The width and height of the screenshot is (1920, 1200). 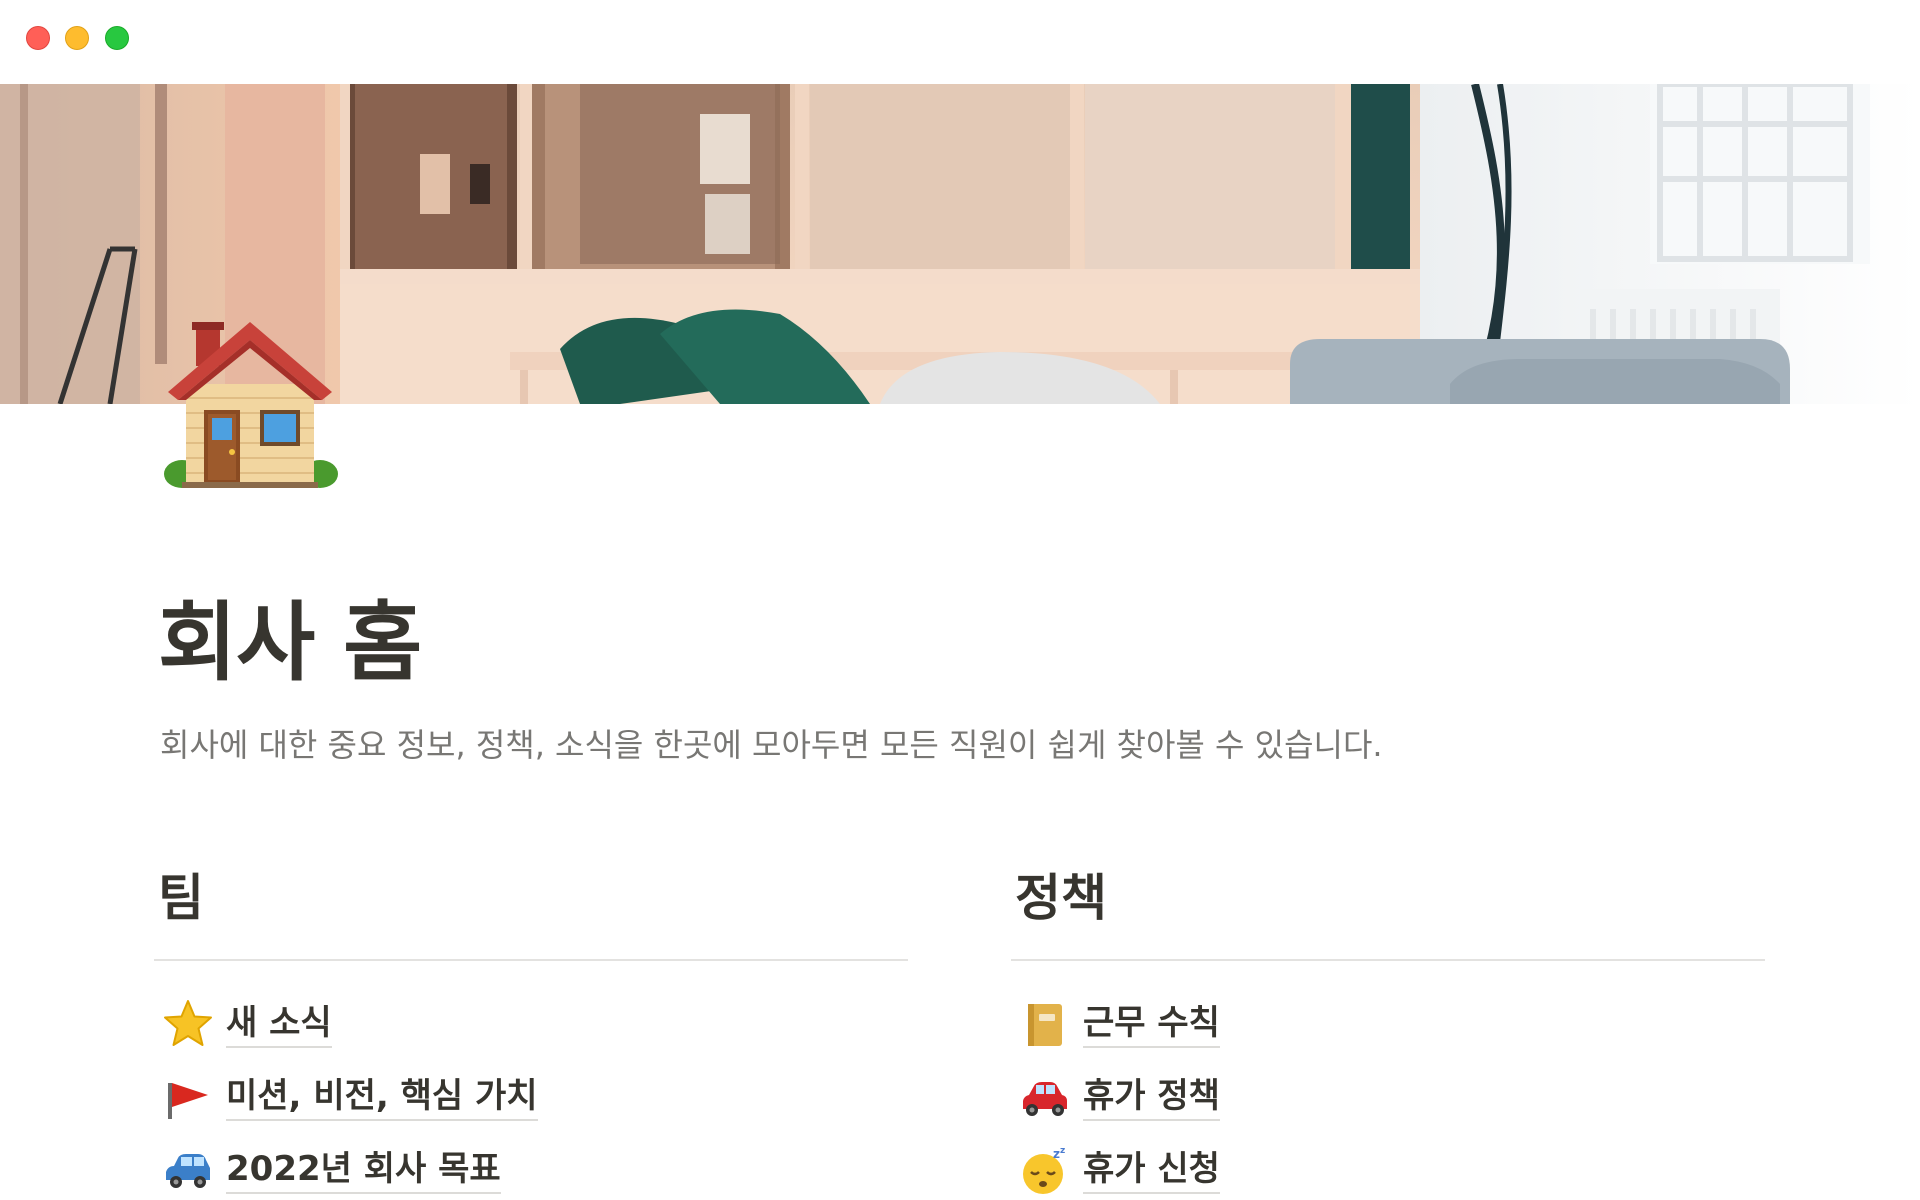 I want to click on minimize-button, so click(x=77, y=38).